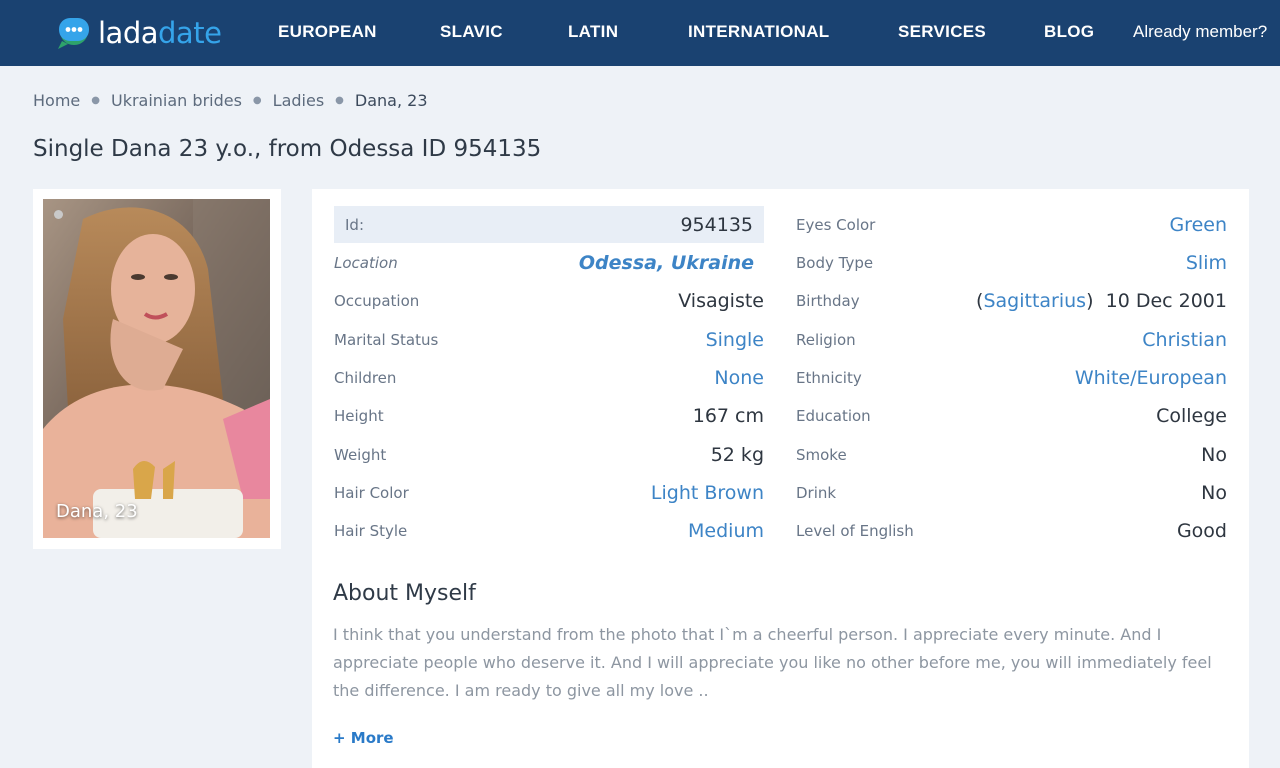  Describe the element at coordinates (593, 32) in the screenshot. I see `nav-item-latin: LATIN` at that location.